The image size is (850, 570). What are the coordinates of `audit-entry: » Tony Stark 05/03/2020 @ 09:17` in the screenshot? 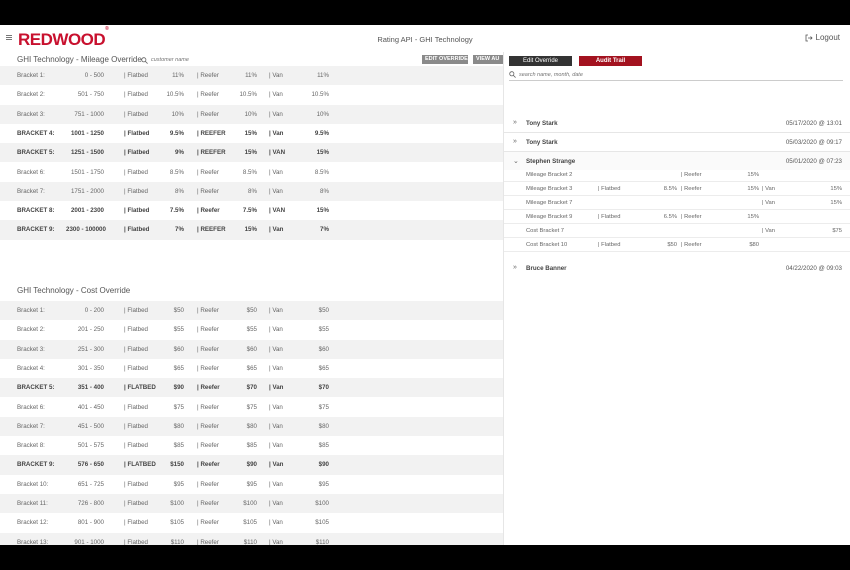 It's located at (677, 142).